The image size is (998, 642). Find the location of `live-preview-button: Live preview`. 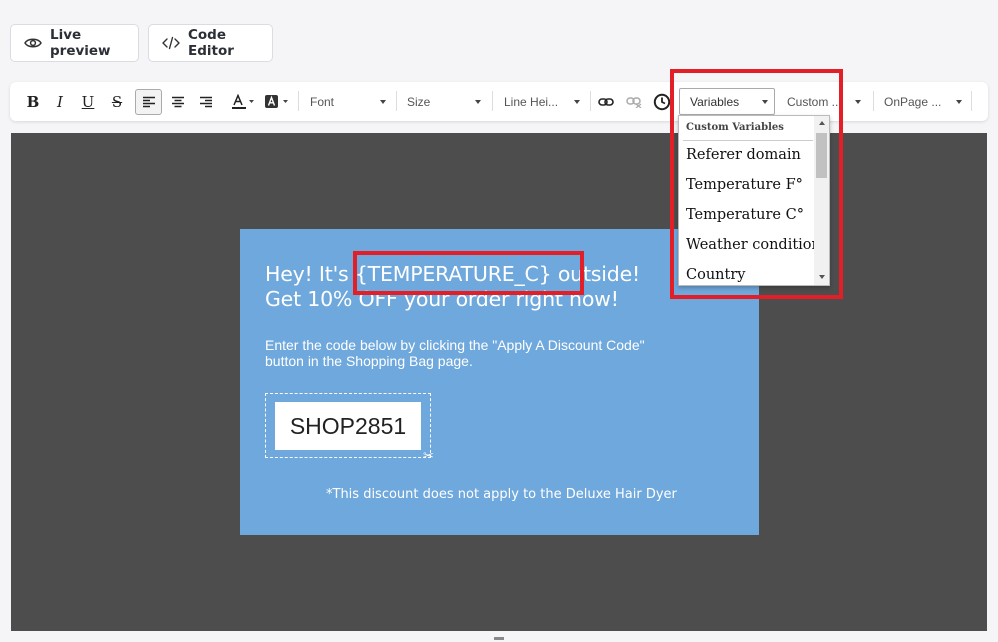

live-preview-button: Live preview is located at coordinates (74, 43).